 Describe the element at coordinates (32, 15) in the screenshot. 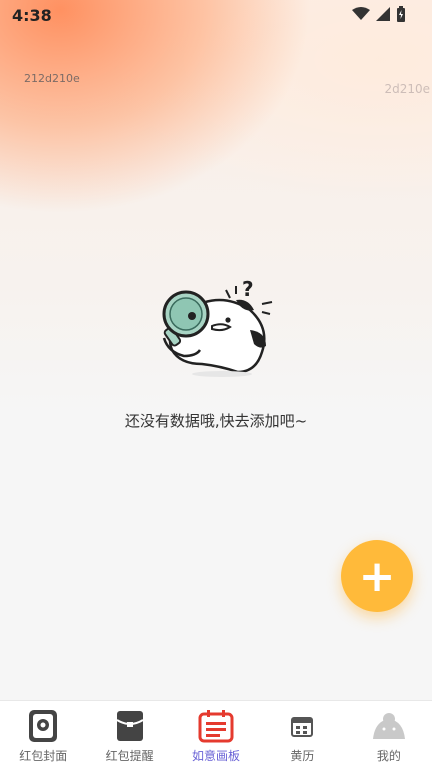

I see `status-time: 4:38` at that location.